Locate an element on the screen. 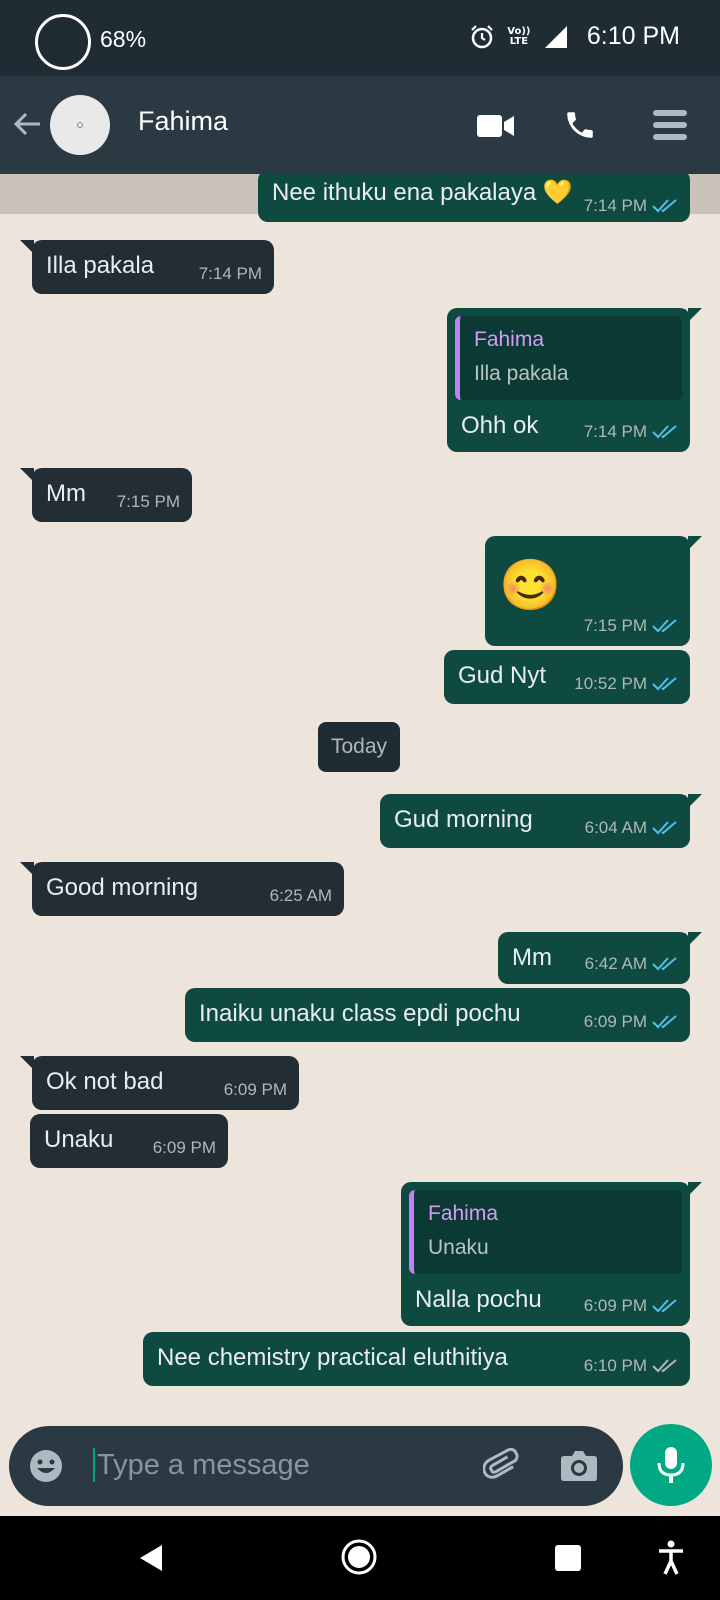 This screenshot has height=1600, width=720. nav-recents-icon is located at coordinates (568, 1558).